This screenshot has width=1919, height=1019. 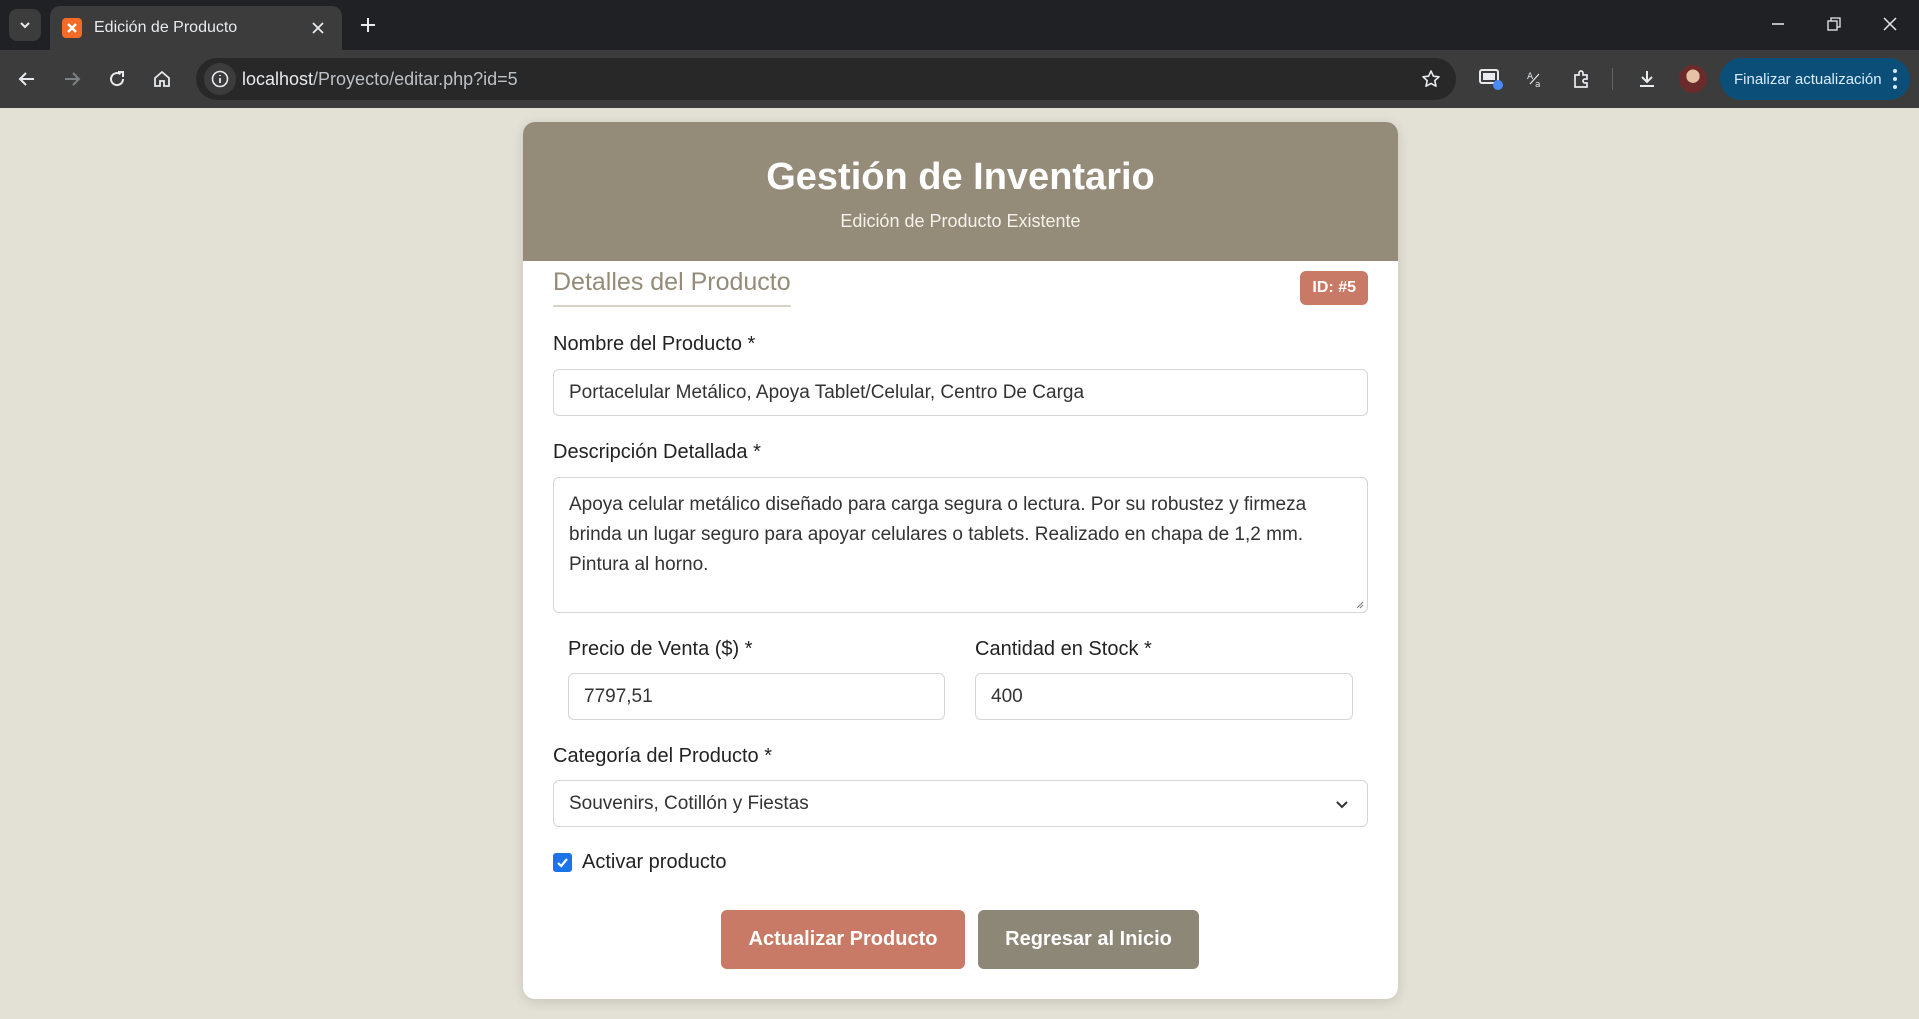 I want to click on translate-icon: Aa, so click(x=1534, y=80).